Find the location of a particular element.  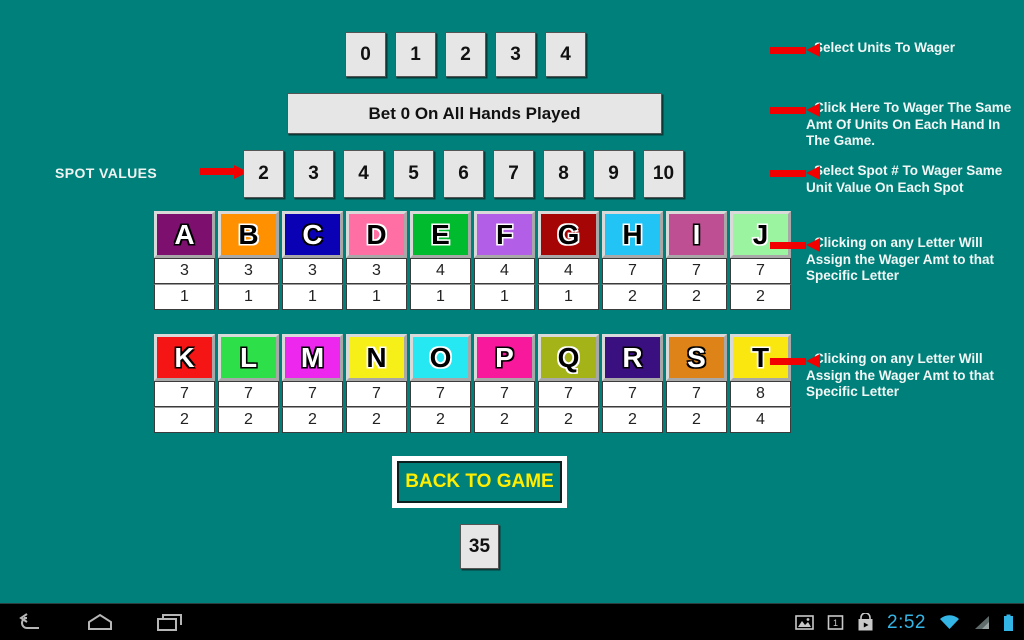

letter-value-primary-s: 7 is located at coordinates (696, 394).